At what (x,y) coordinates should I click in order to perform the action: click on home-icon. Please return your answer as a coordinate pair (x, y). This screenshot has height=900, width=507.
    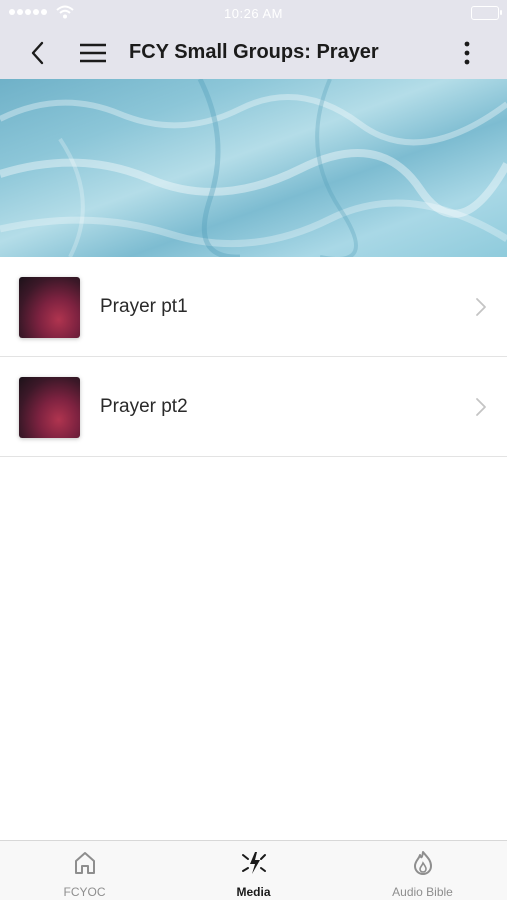
    Looking at the image, I should click on (84, 863).